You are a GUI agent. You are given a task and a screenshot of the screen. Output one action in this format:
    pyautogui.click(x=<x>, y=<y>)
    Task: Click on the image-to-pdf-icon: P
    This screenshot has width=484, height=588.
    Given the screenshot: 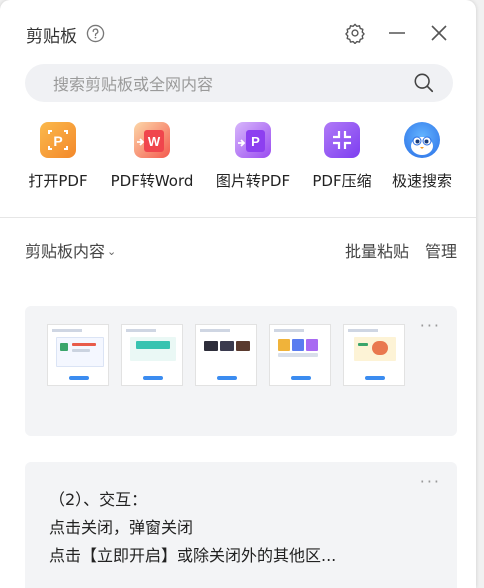 What is the action you would take?
    pyautogui.click(x=253, y=140)
    